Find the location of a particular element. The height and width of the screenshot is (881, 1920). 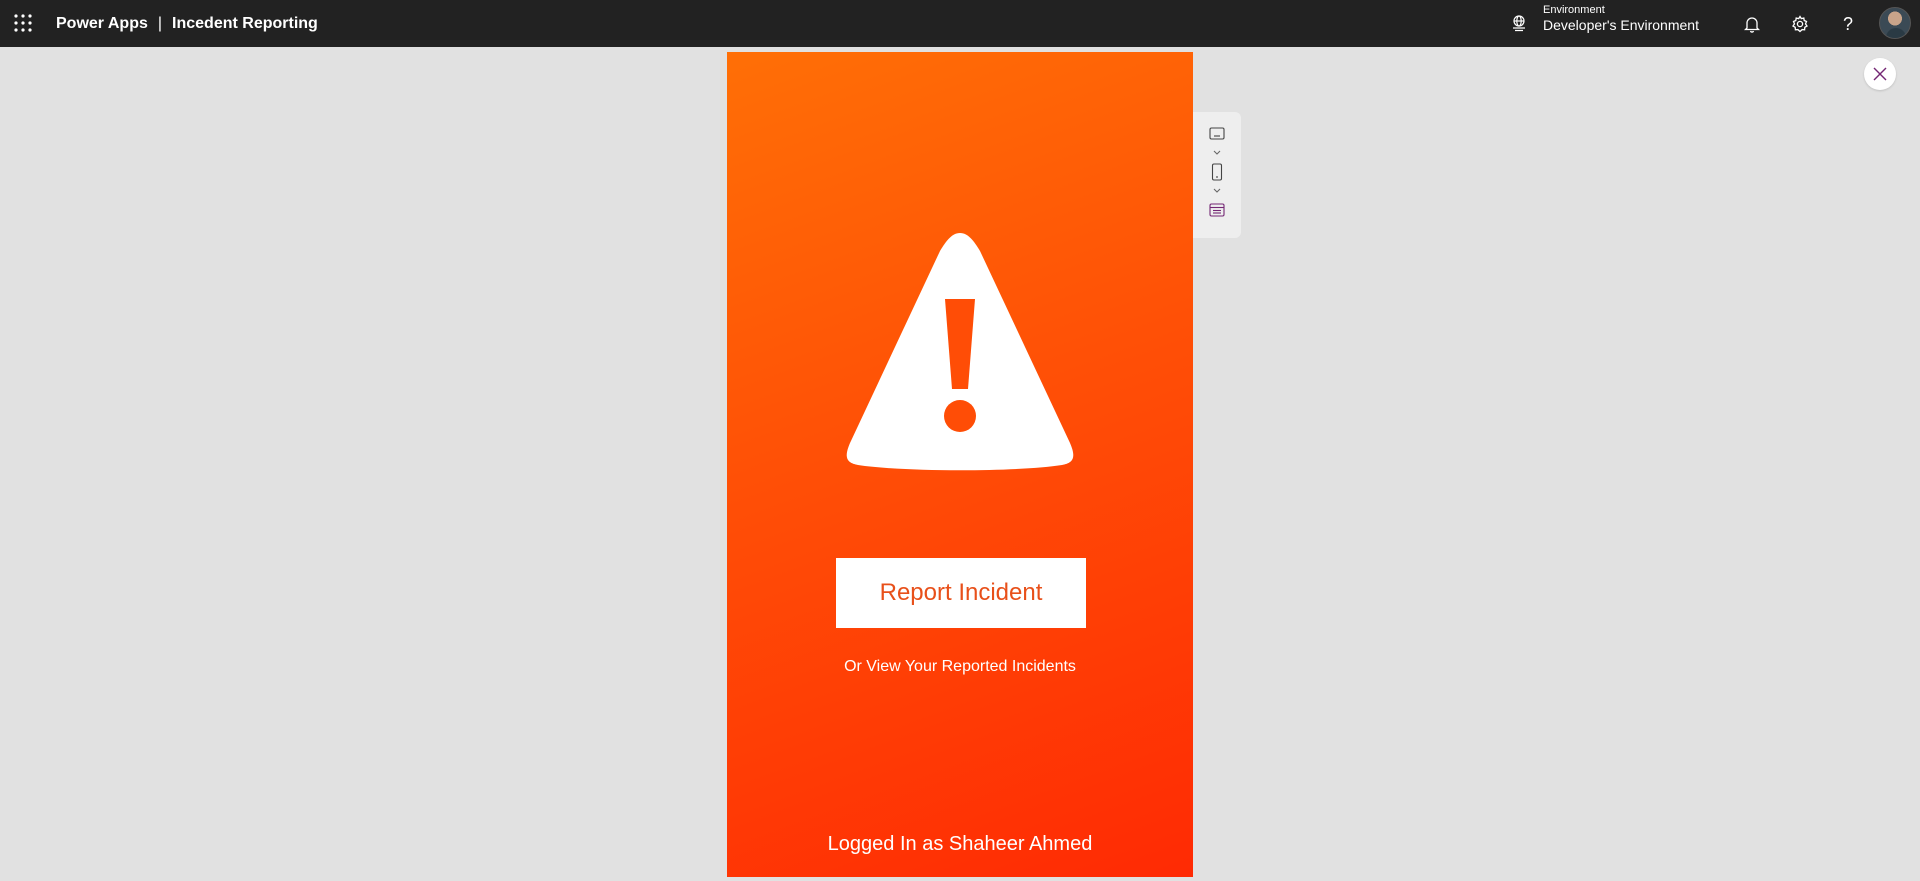

environment-picker: Environment Developer's Environment is located at coordinates (1621, 19).